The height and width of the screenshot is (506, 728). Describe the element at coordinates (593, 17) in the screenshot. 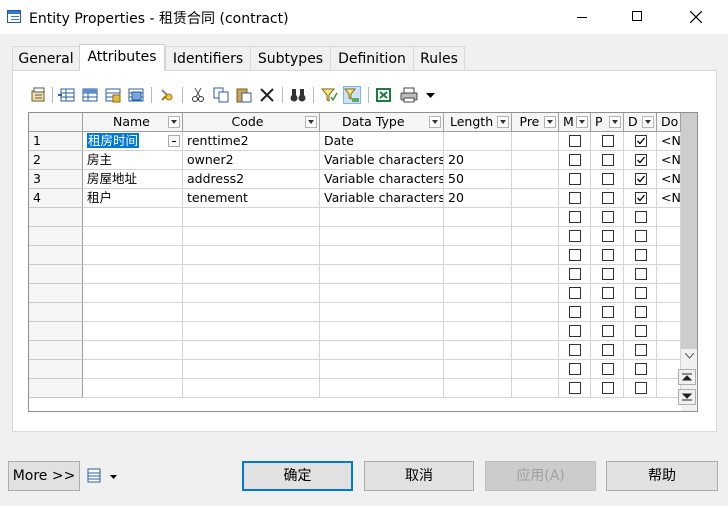

I see `minimize-button` at that location.